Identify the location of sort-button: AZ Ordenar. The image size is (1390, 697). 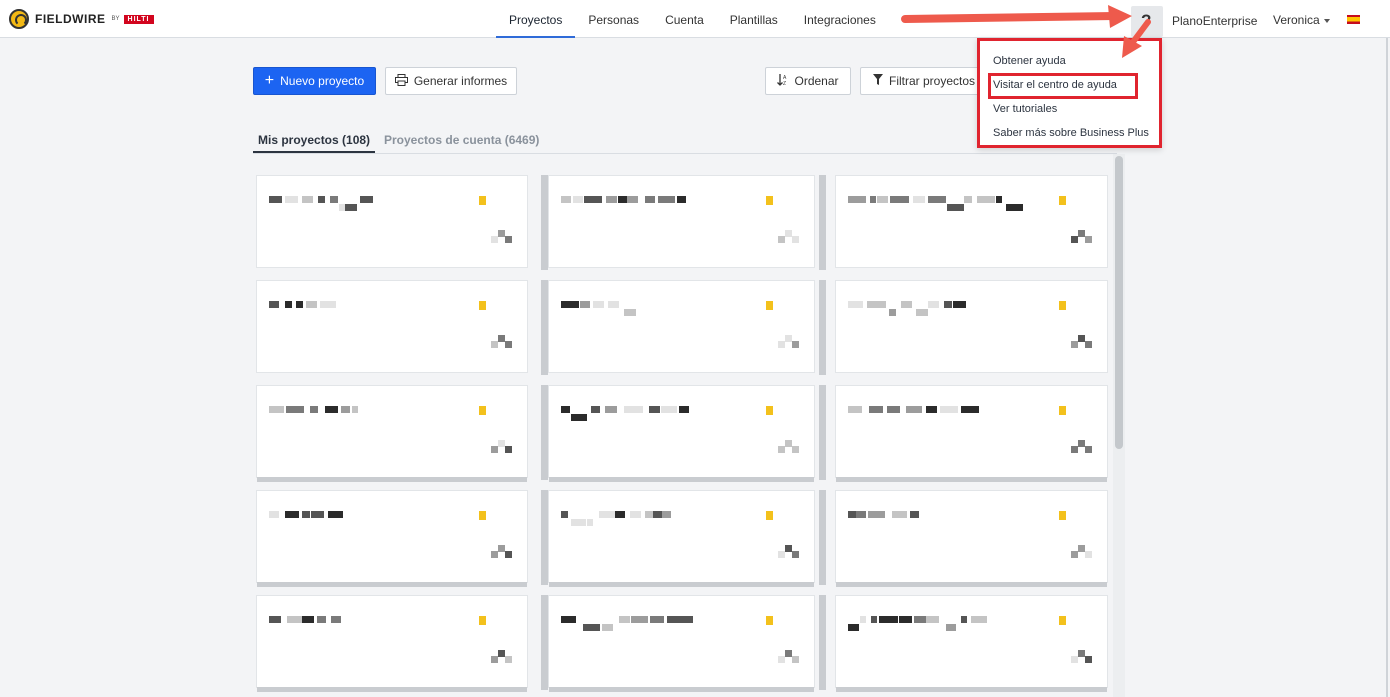
(808, 81).